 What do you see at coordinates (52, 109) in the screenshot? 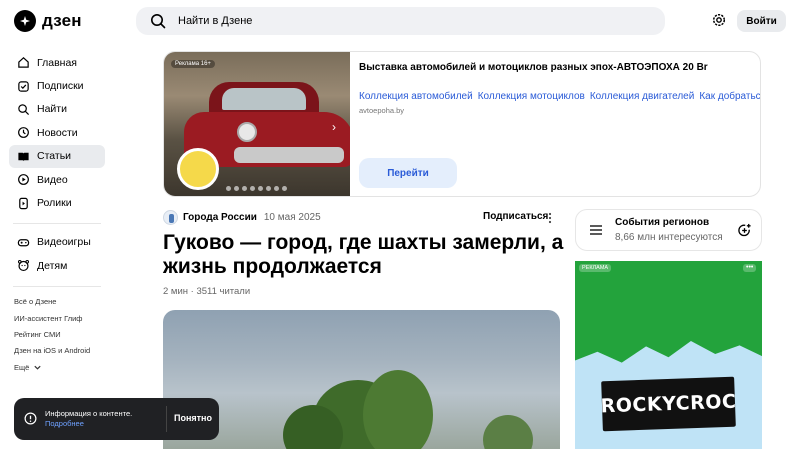
I see `sidebar-item-label: Найти` at bounding box center [52, 109].